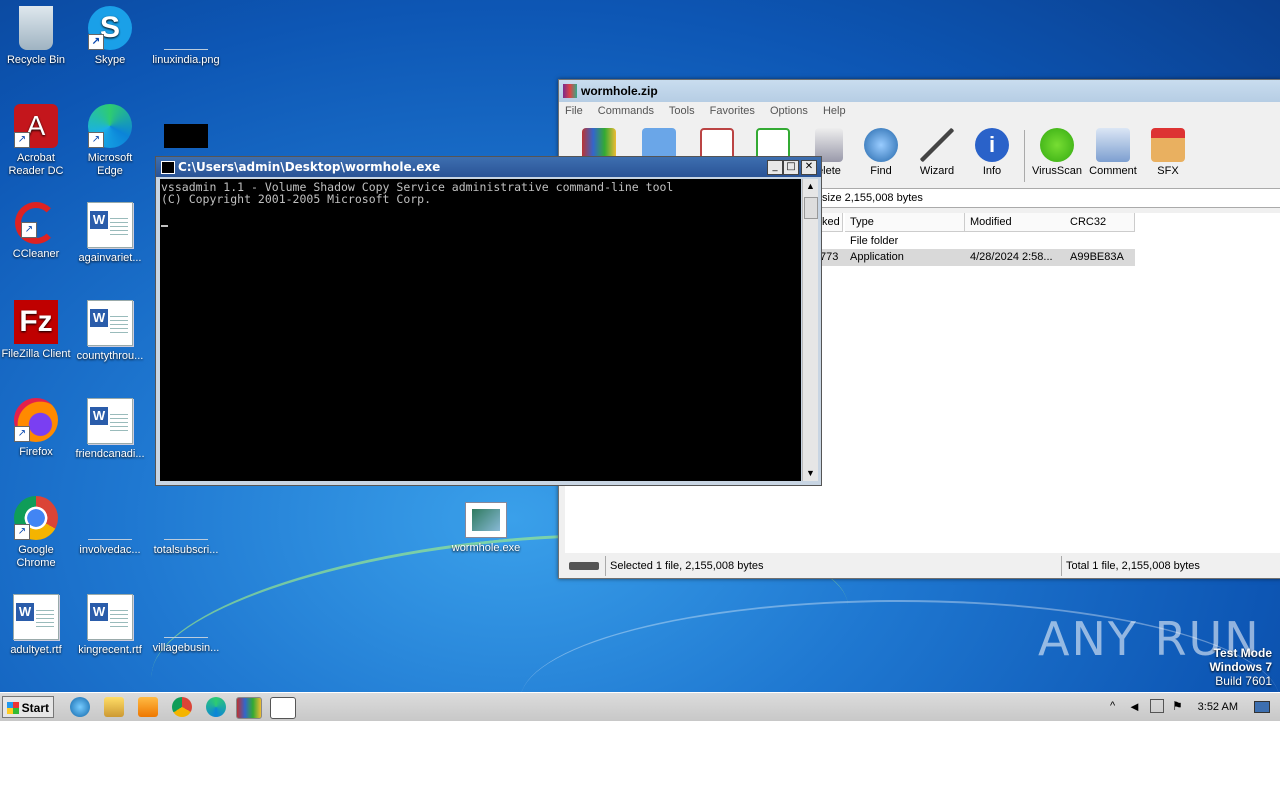 Image resolution: width=1280 pixels, height=802 pixels. I want to click on menu-commands: Commands, so click(626, 111).